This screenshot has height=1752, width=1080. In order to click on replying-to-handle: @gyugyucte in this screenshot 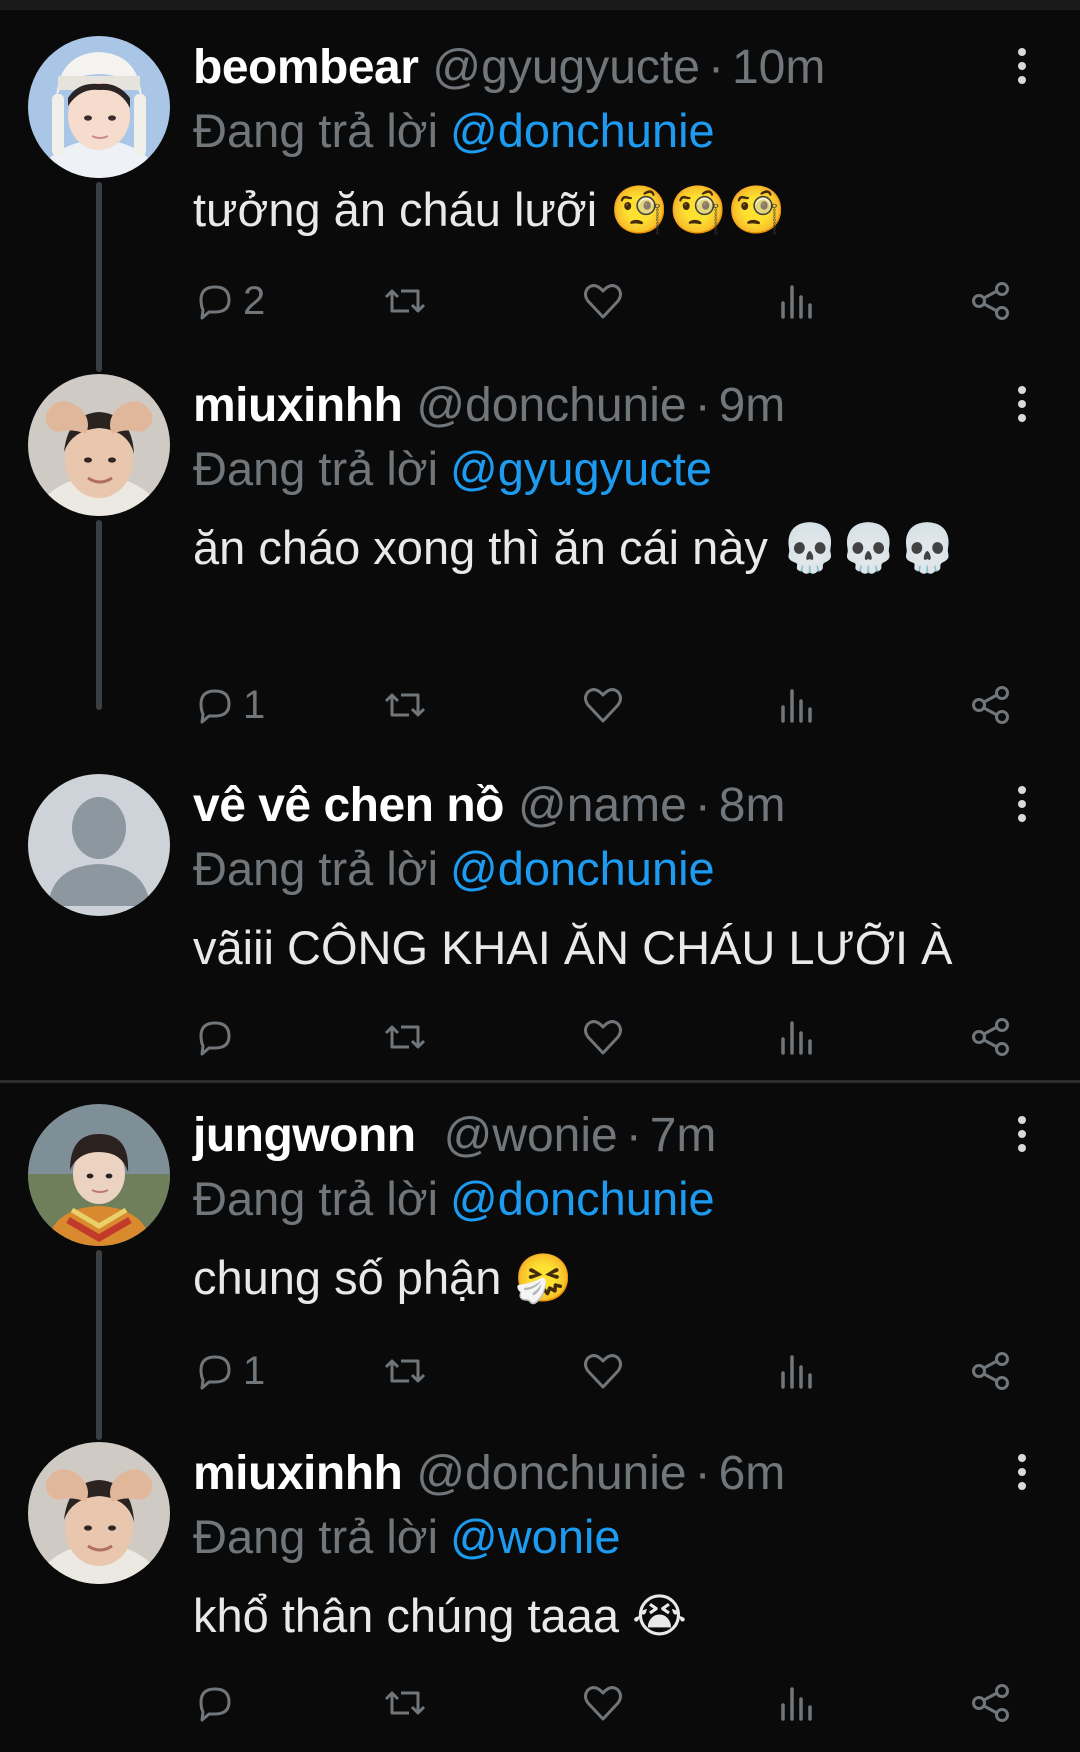, I will do `click(581, 468)`.